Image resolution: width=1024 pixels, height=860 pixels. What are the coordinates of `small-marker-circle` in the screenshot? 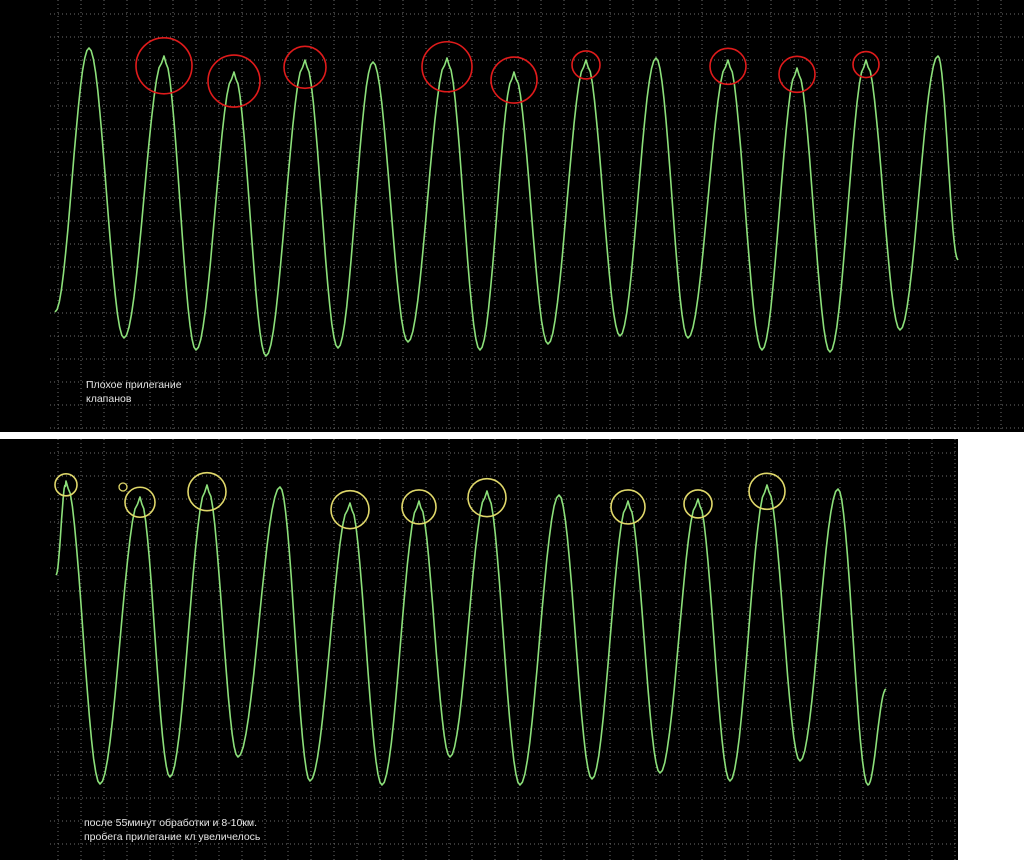 It's located at (123, 487).